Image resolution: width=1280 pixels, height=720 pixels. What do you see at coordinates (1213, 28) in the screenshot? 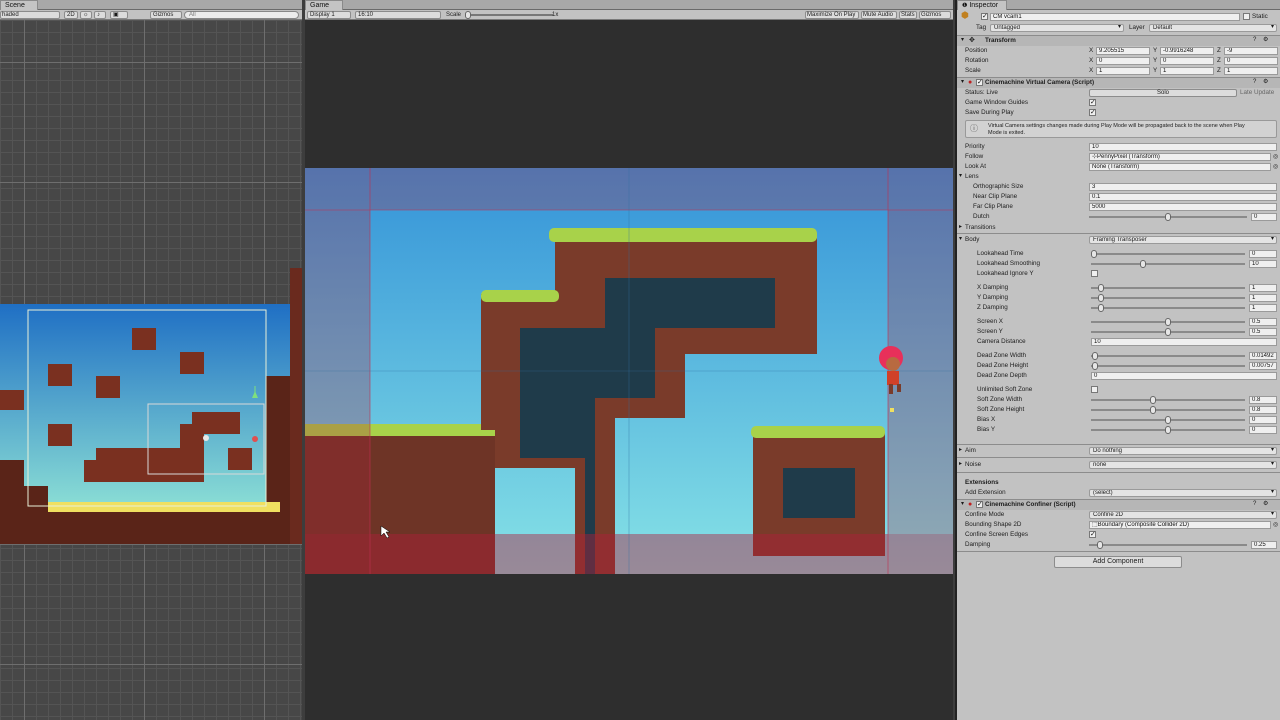
I see `layer-dropdown: Default` at bounding box center [1213, 28].